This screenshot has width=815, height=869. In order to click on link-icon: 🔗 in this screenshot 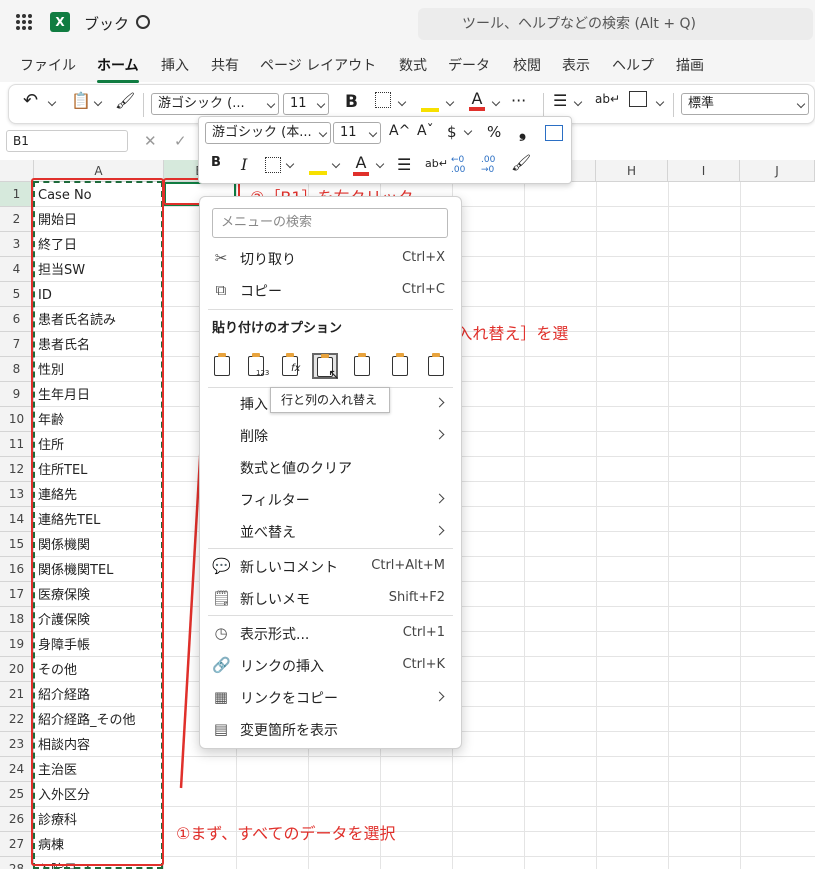, I will do `click(221, 665)`.